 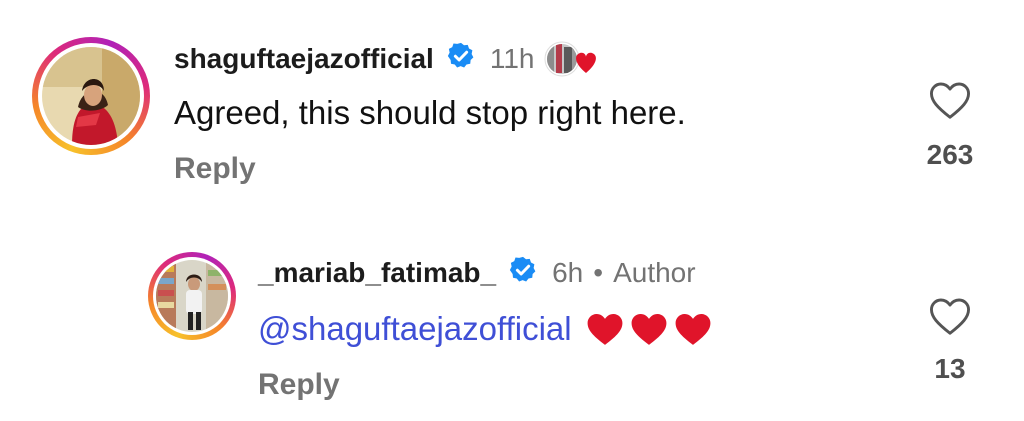 What do you see at coordinates (377, 273) in the screenshot?
I see `reply-username: _mariab_fatimab_` at bounding box center [377, 273].